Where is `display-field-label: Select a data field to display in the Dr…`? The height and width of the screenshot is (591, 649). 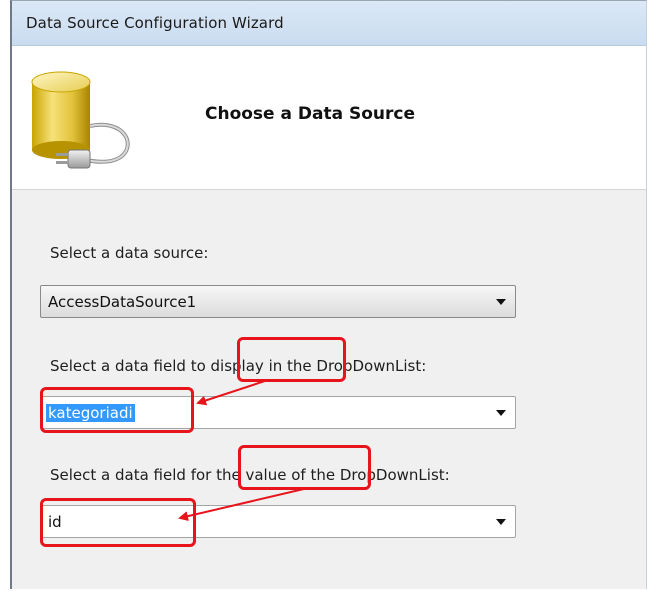 display-field-label: Select a data field to display in the Dr… is located at coordinates (238, 366).